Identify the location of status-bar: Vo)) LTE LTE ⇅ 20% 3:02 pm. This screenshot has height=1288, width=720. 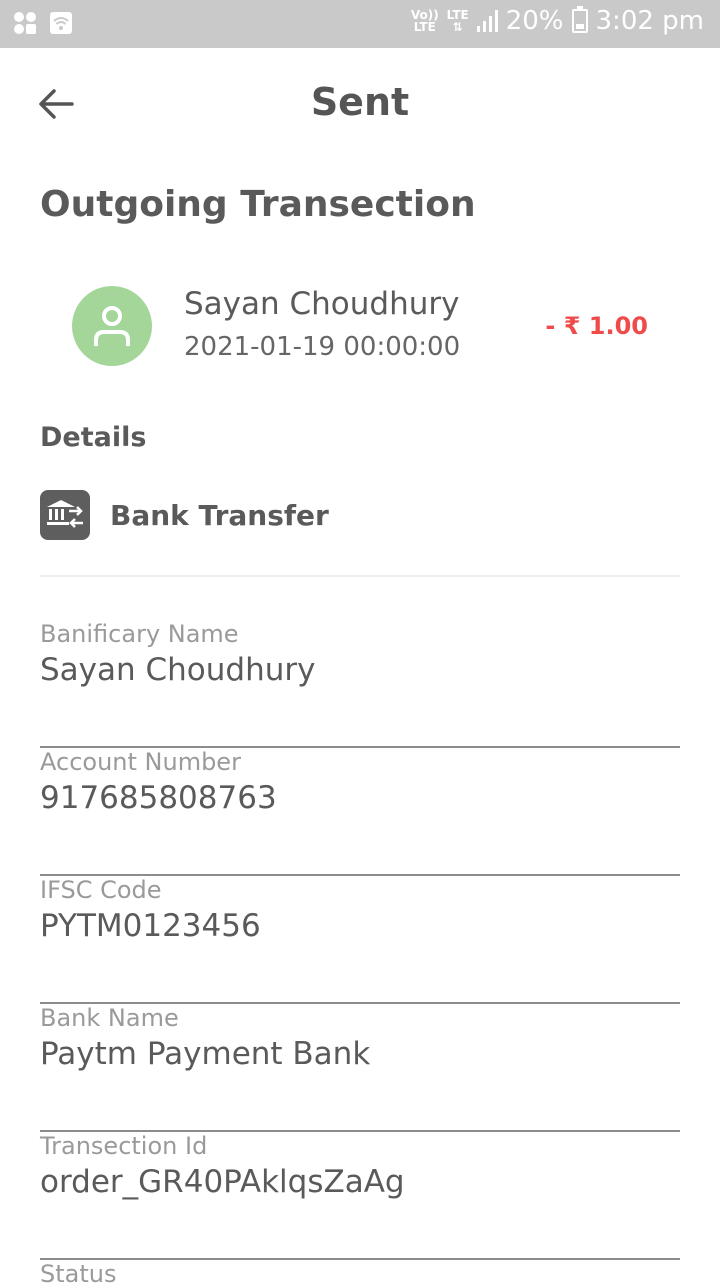
(360, 24).